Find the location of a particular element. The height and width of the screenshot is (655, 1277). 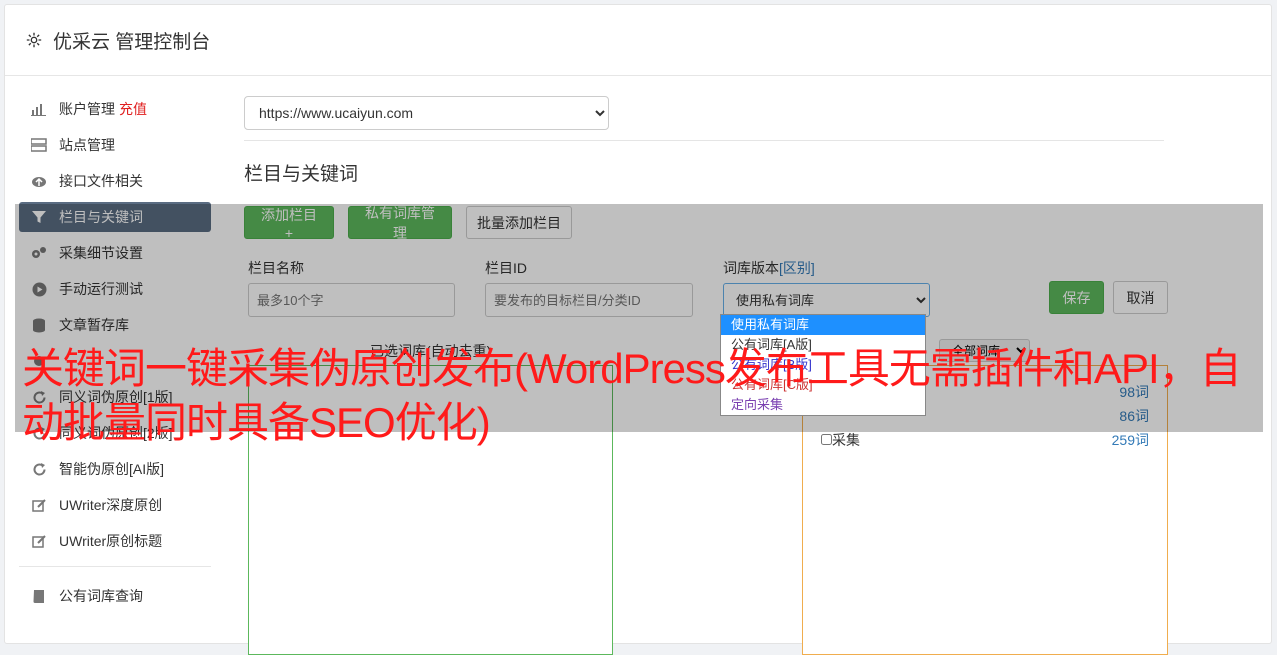

sidebar-item-label: UWriter深度原创 is located at coordinates (111, 505).